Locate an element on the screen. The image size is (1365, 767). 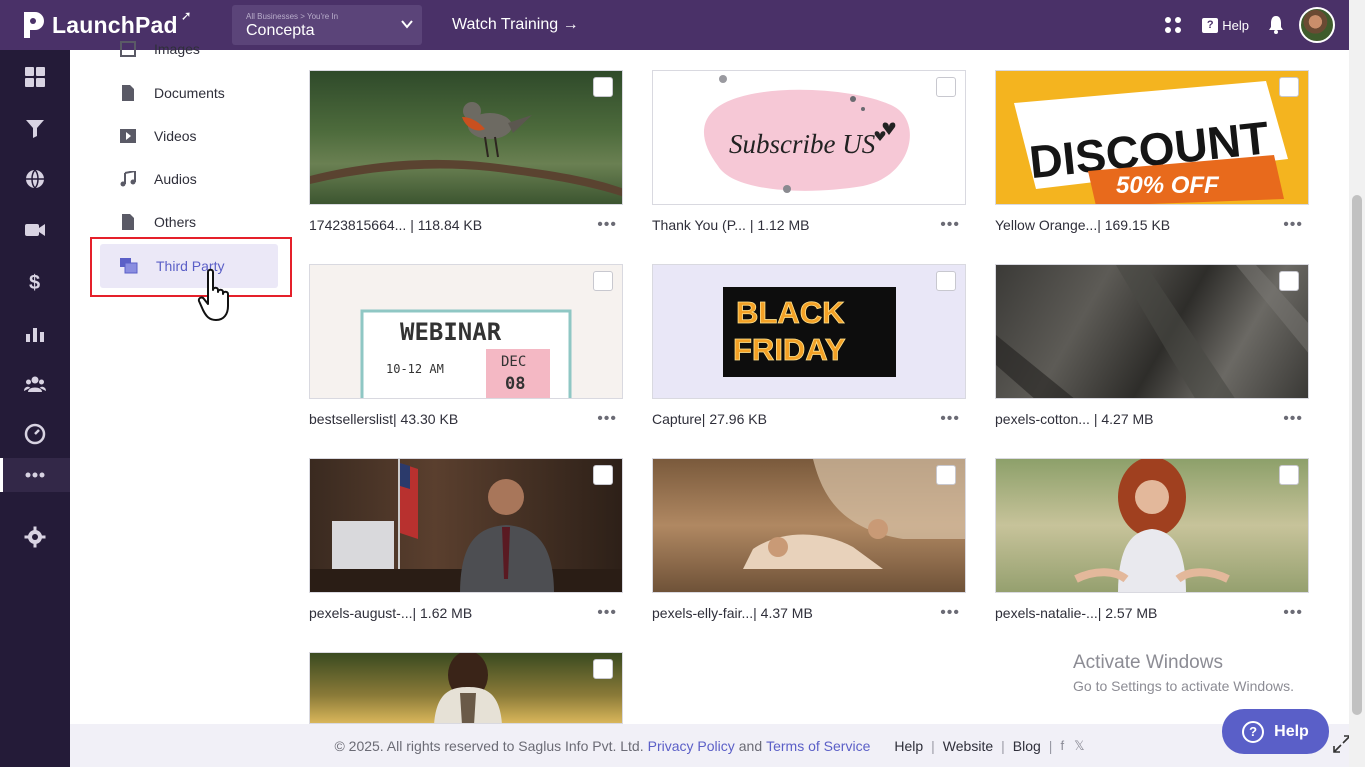
media-thumbnail: WEBINAR 10-12 AM DEC 08 is located at coordinates (466, 331).